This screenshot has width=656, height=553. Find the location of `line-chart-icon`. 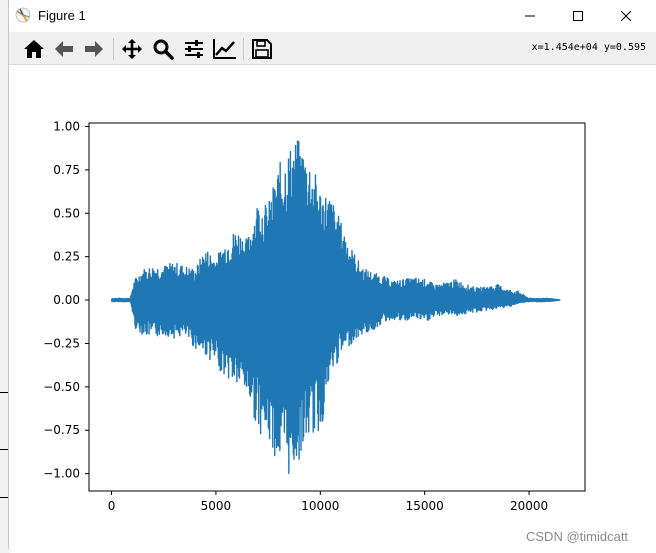

line-chart-icon is located at coordinates (224, 49).